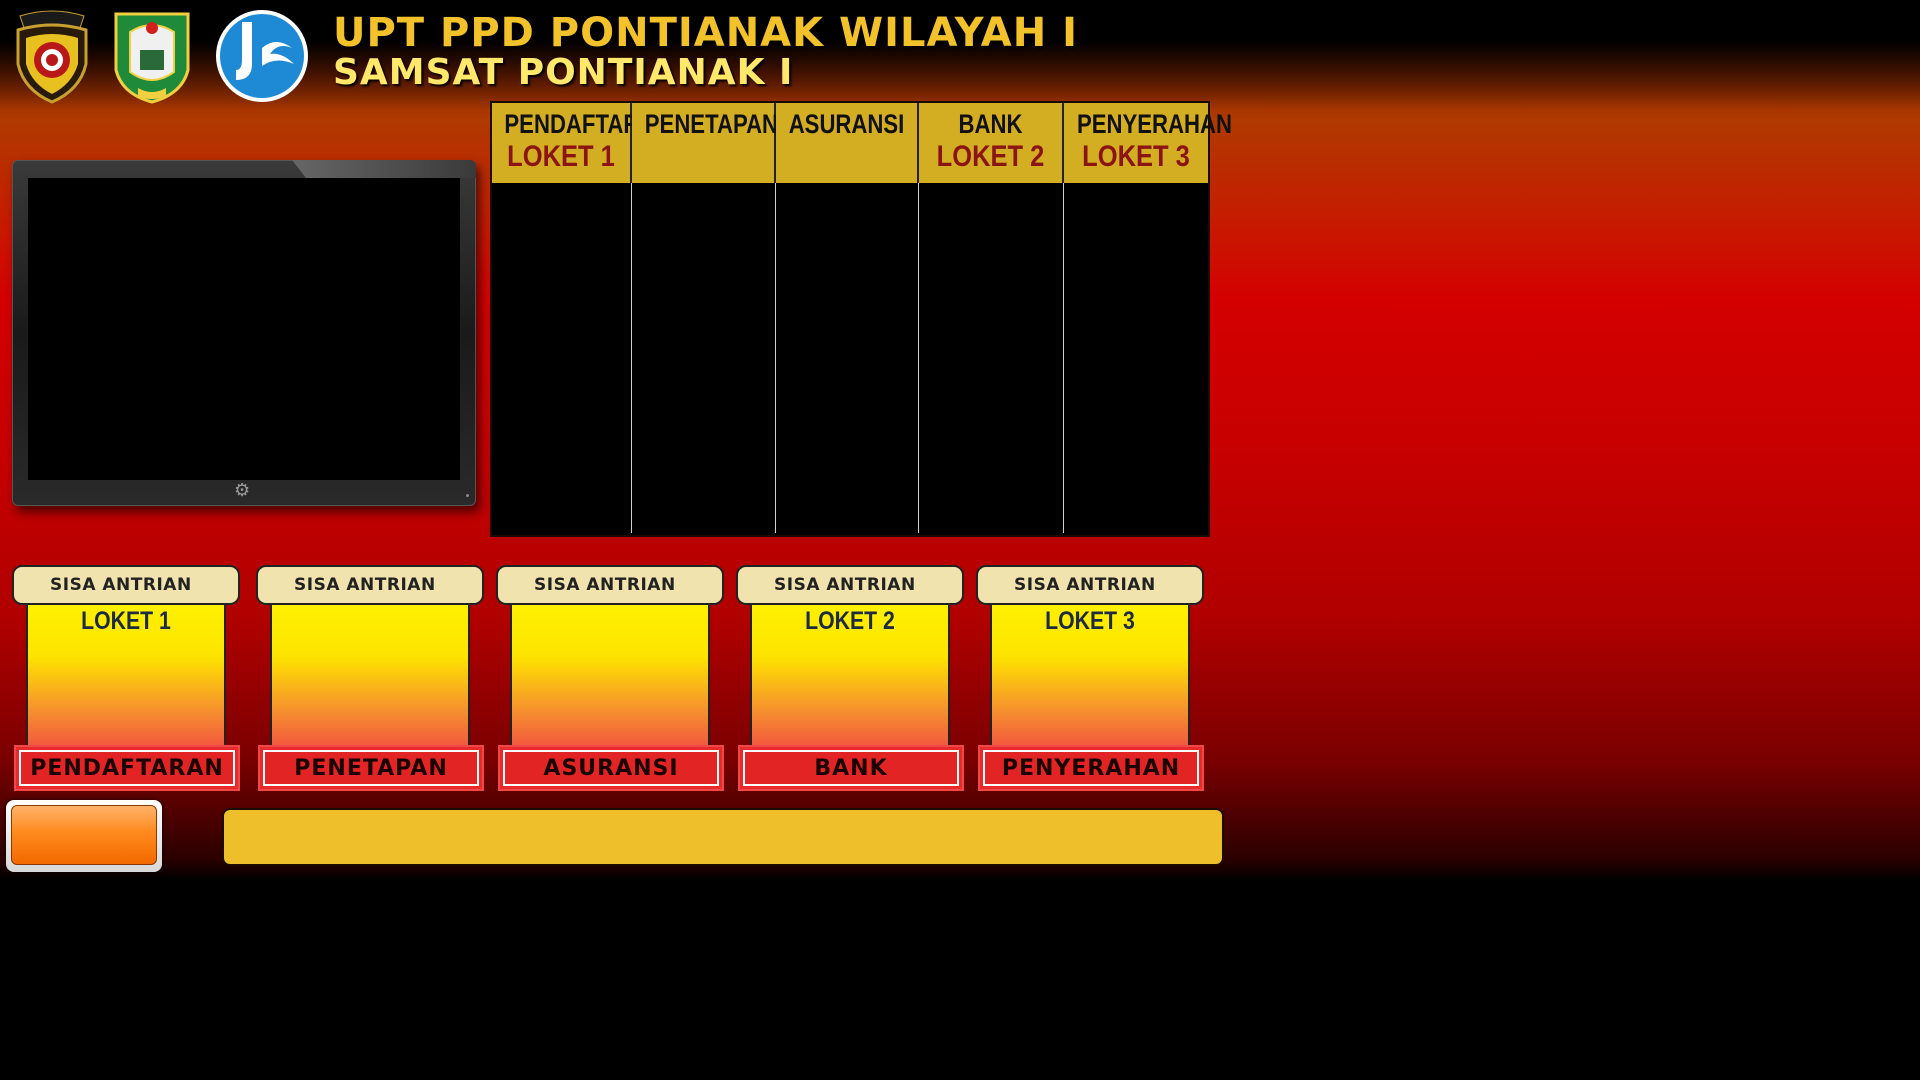 This screenshot has width=1920, height=1080. Describe the element at coordinates (847, 143) in the screenshot. I see `column-header-asuransi: ASURANSI` at that location.